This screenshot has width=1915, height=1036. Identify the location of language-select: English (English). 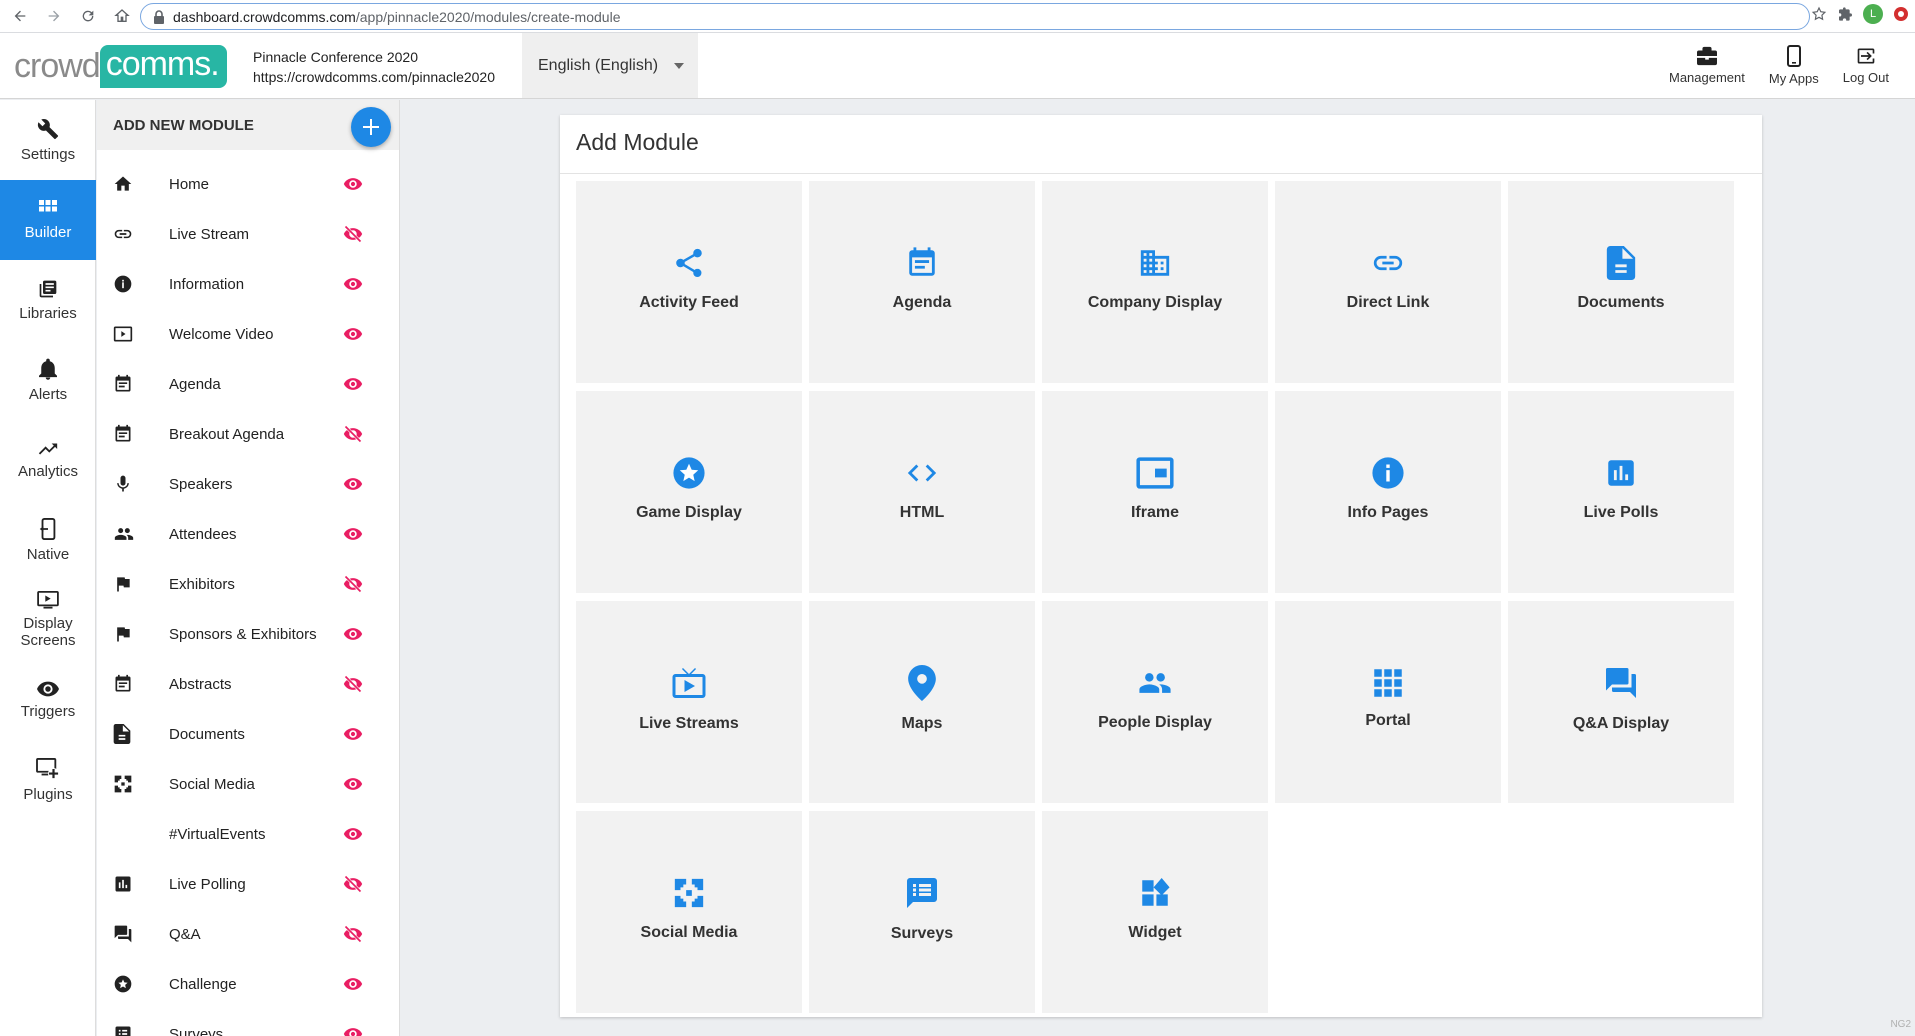
(610, 65).